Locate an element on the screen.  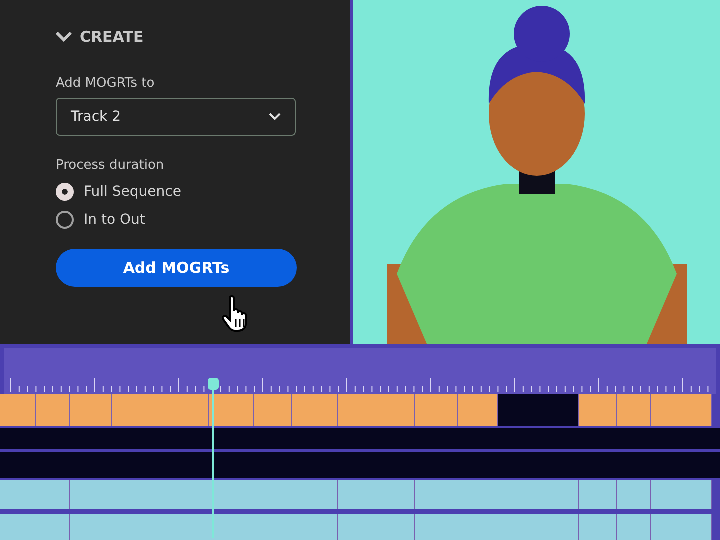
radio-button is located at coordinates (65, 220).